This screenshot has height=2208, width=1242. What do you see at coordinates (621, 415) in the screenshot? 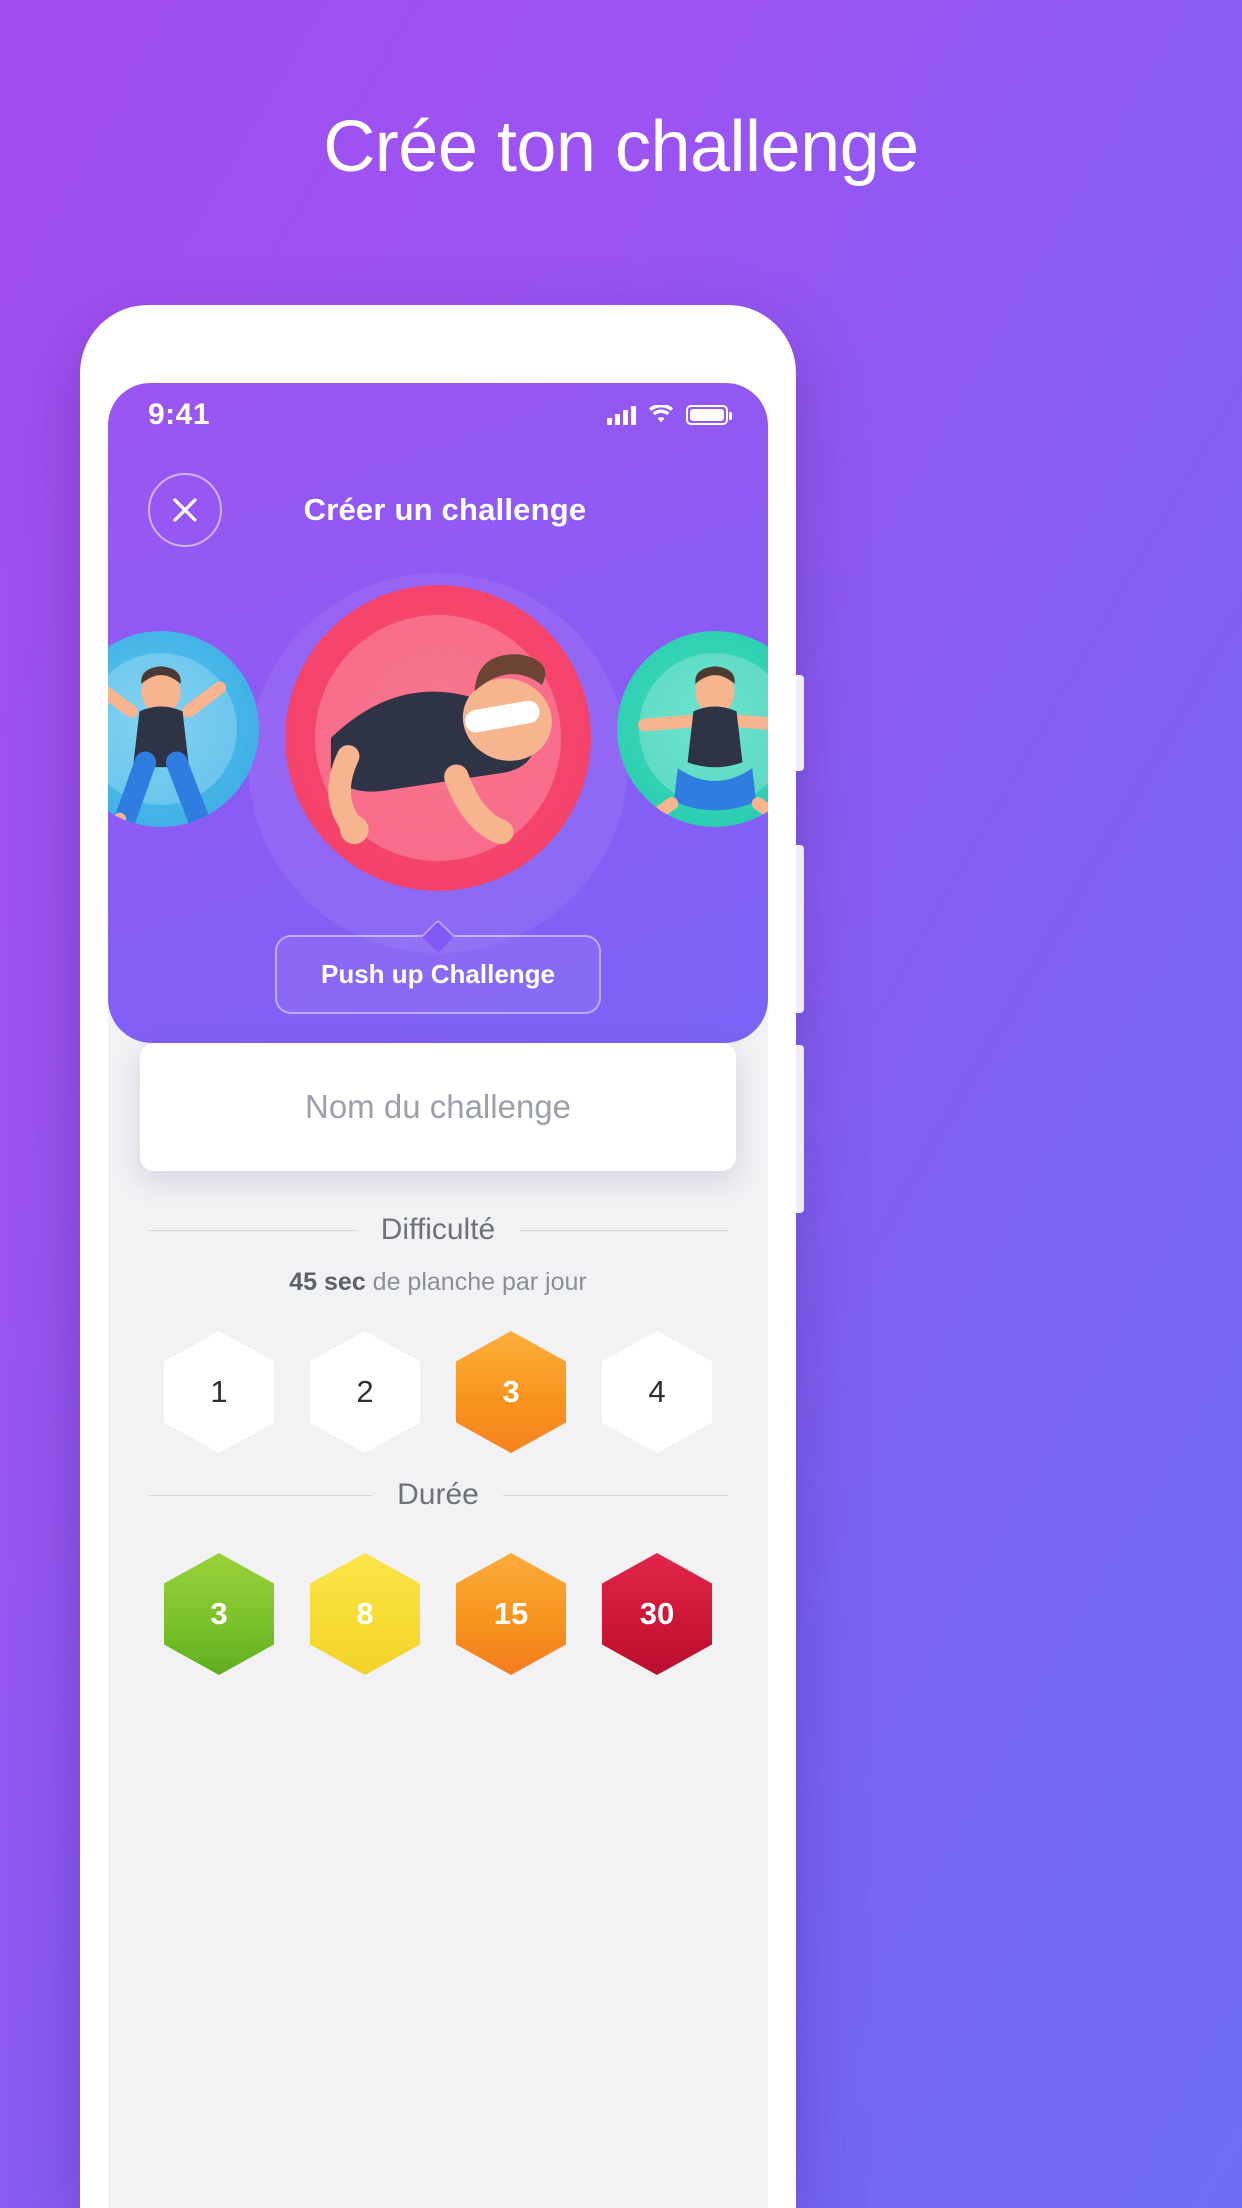
I see `signal-bars-icon` at bounding box center [621, 415].